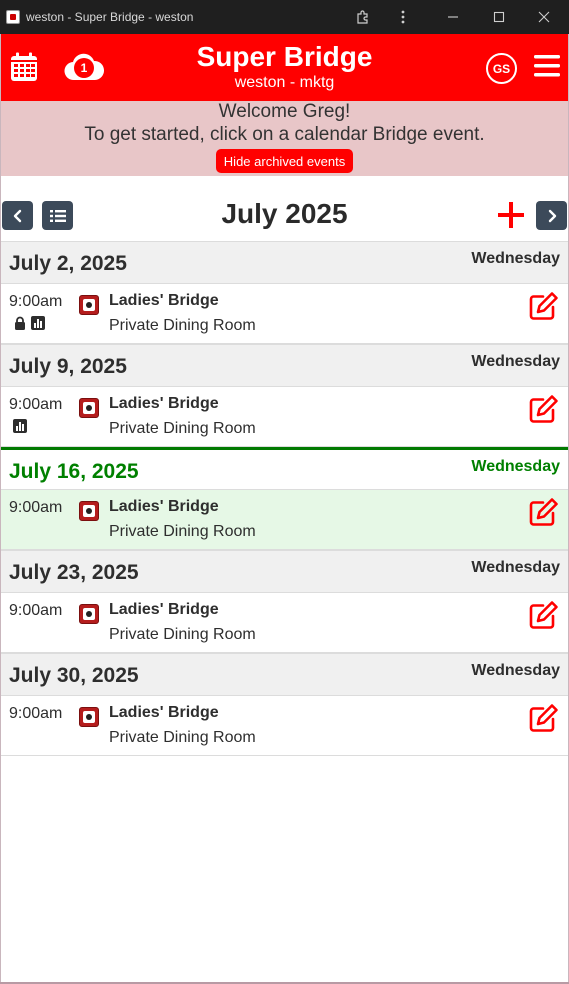 Image resolution: width=569 pixels, height=984 pixels. What do you see at coordinates (547, 66) in the screenshot?
I see `hamburger-menu-icon` at bounding box center [547, 66].